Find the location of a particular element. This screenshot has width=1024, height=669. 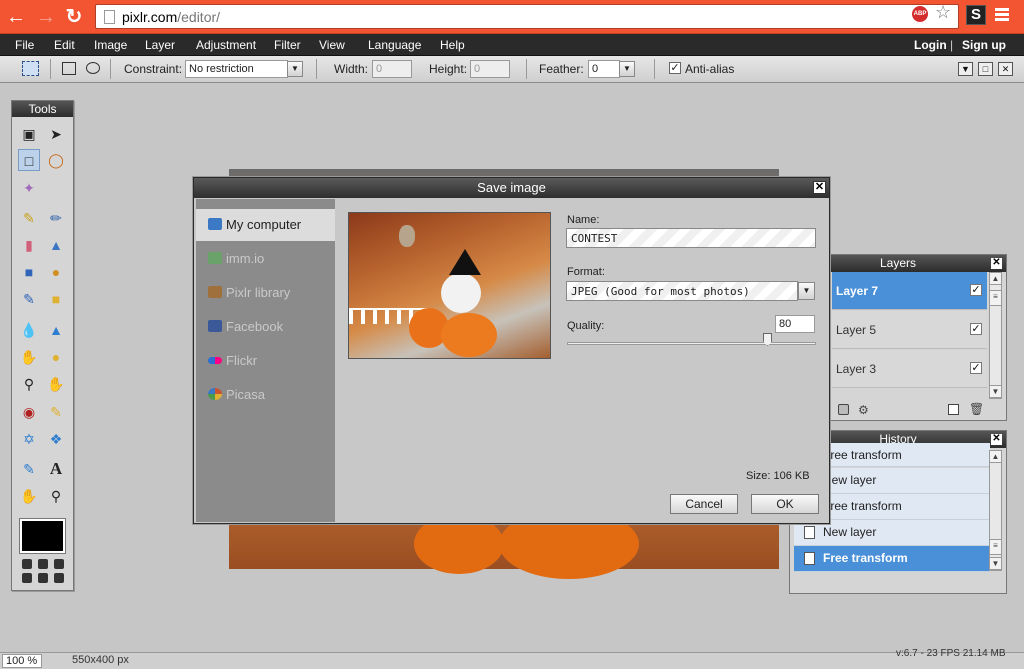

zoom-field: 100 % is located at coordinates (22, 661).